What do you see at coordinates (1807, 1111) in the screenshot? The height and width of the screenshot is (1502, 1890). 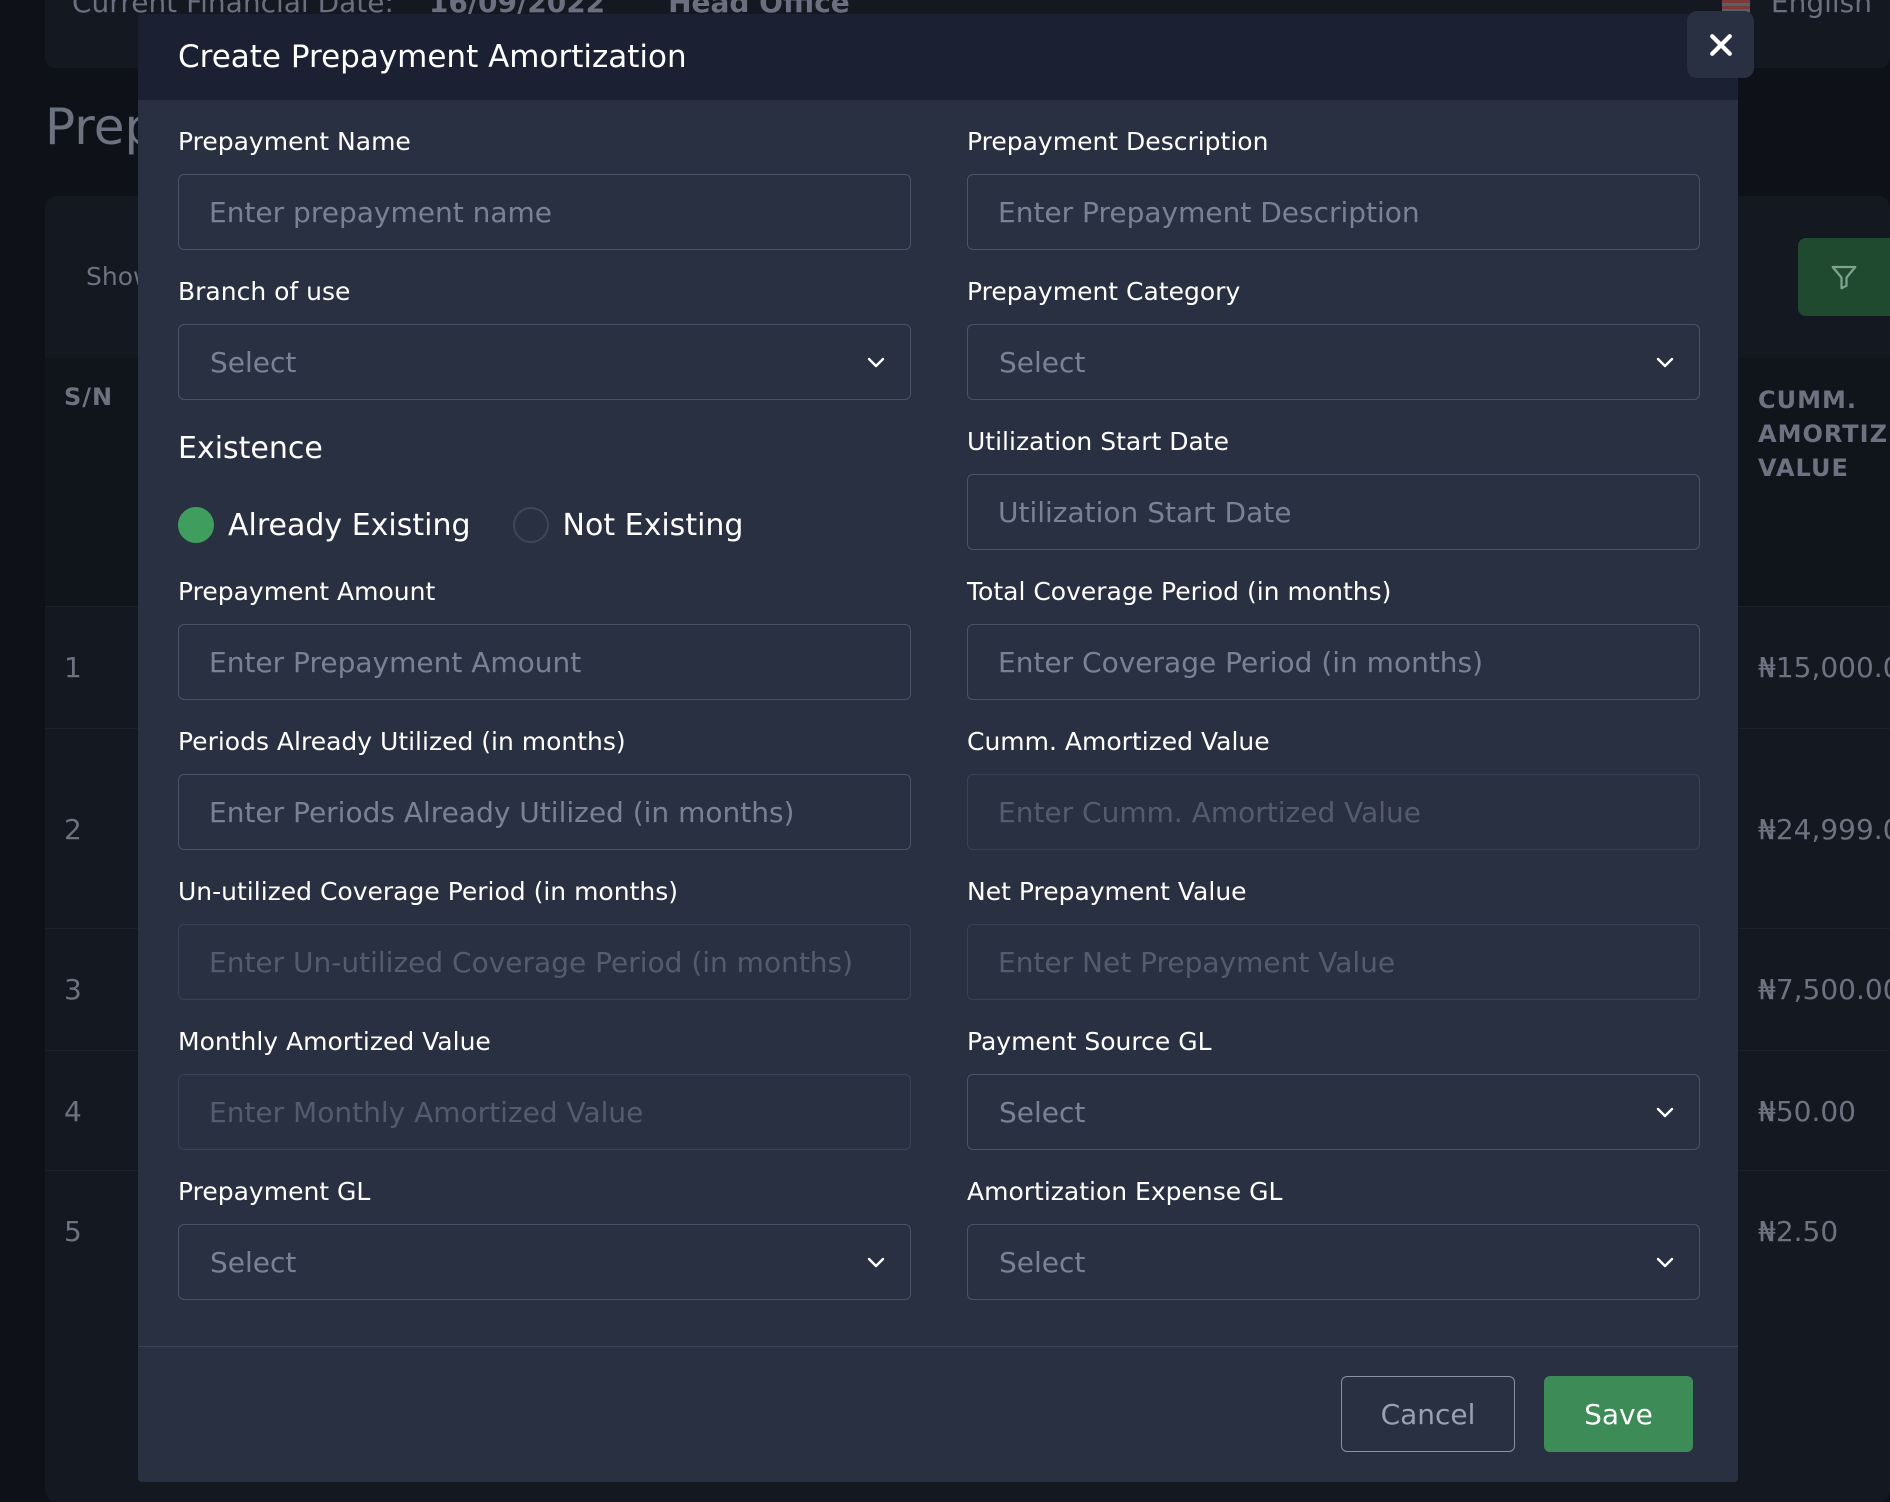 I see `row-cumm-value: ₦50.00` at bounding box center [1807, 1111].